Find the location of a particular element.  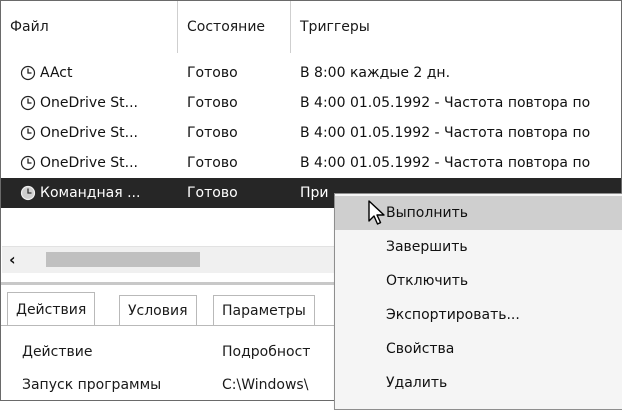

action-details: C:\Windows\ is located at coordinates (278, 385).